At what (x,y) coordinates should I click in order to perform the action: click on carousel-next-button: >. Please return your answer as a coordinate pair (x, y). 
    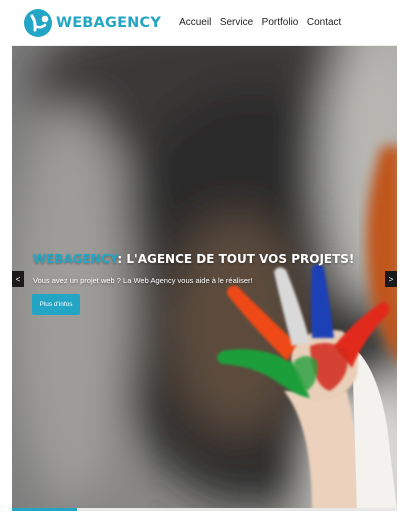
    Looking at the image, I should click on (391, 279).